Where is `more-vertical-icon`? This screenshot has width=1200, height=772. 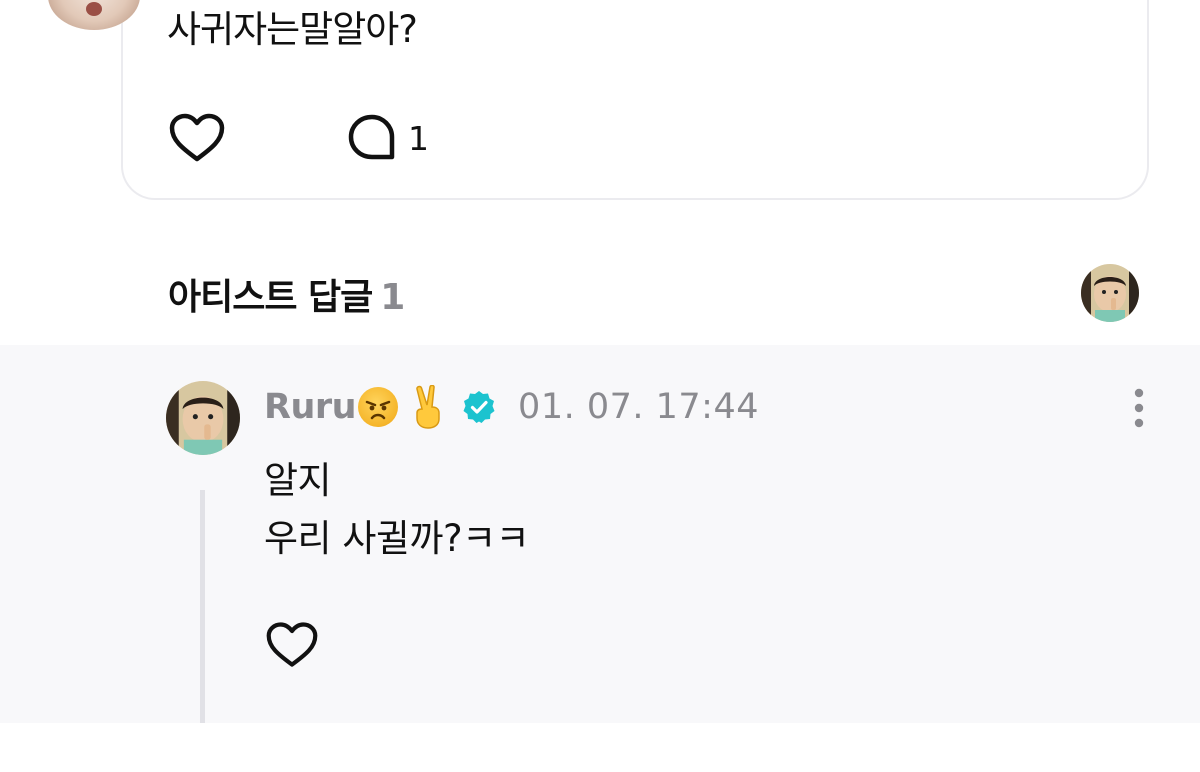
more-vertical-icon is located at coordinates (1139, 408).